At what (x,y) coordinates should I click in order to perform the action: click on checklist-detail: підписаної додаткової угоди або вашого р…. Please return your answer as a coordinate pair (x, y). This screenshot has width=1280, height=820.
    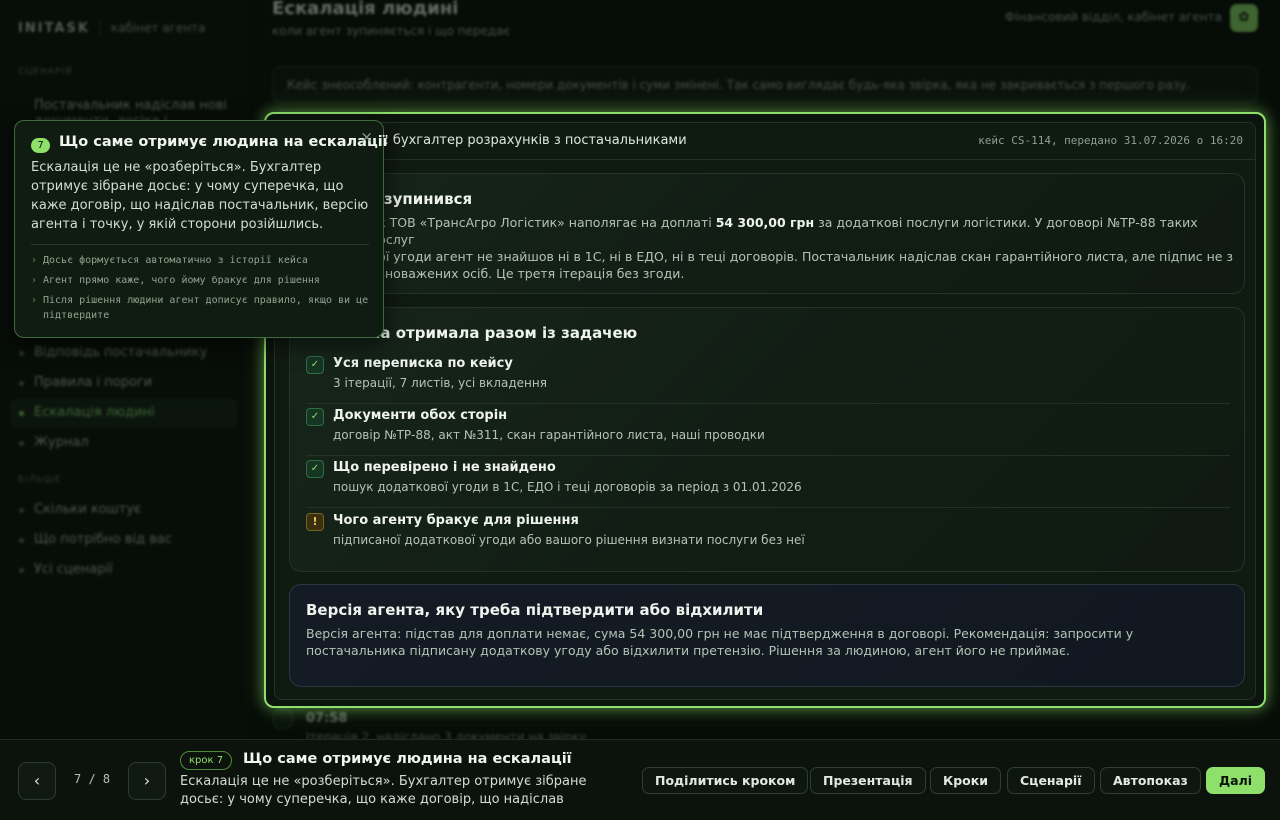
    Looking at the image, I should click on (569, 540).